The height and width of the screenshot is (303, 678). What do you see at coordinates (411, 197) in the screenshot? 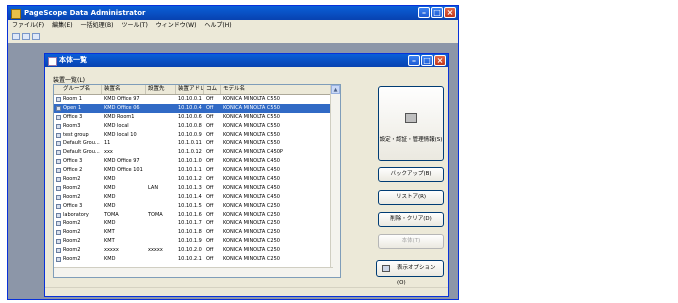
I see `restore-button: リストア(R)` at bounding box center [411, 197].